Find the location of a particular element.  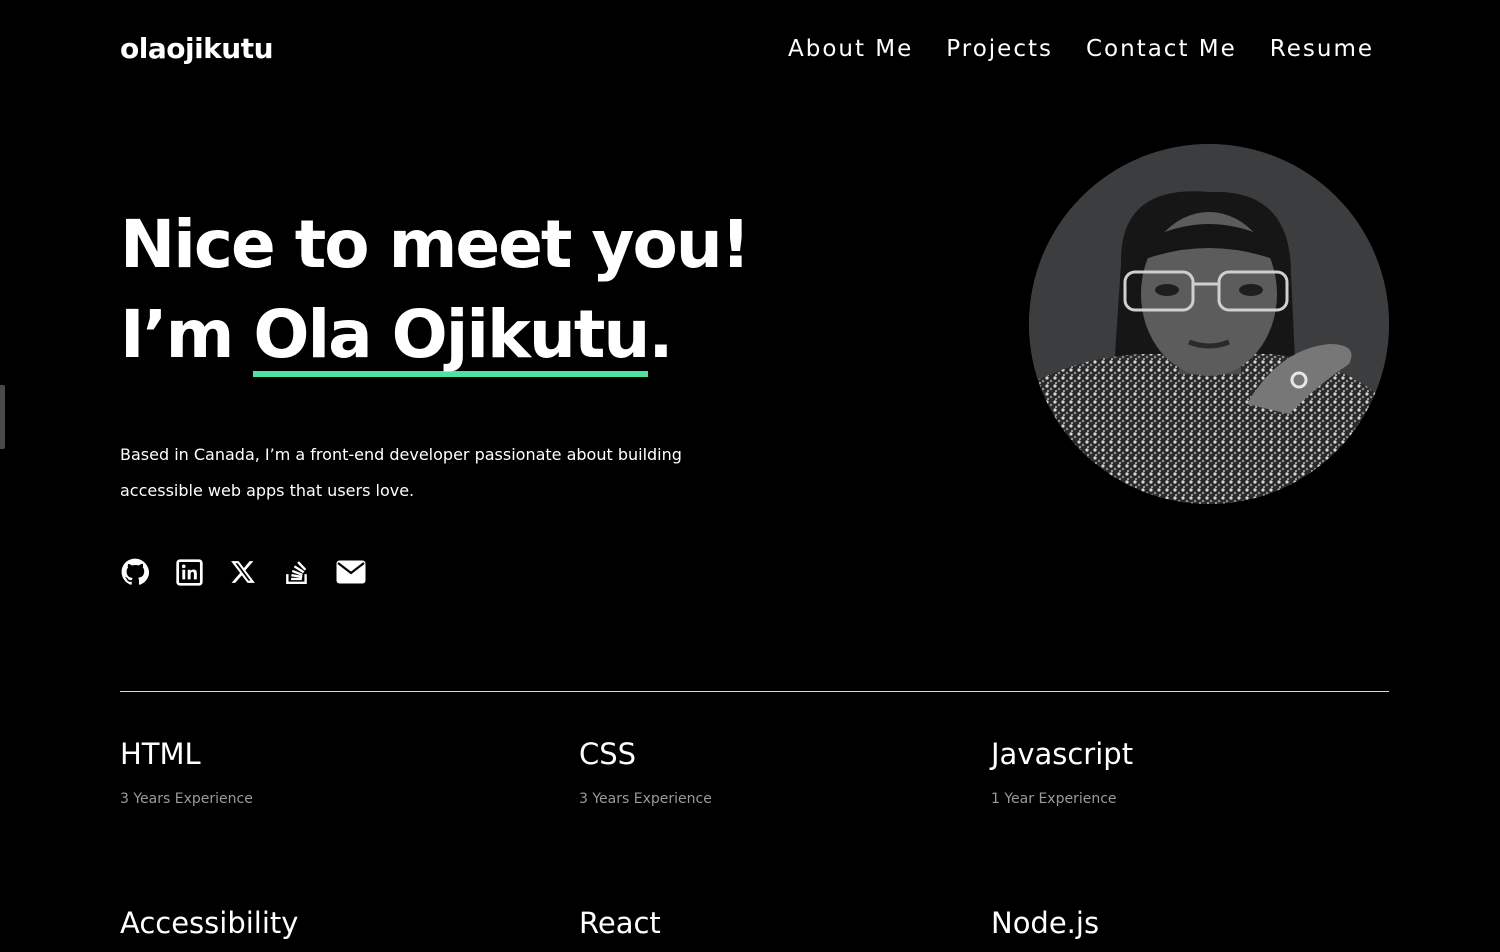

stackoverflow-link is located at coordinates (297, 572).